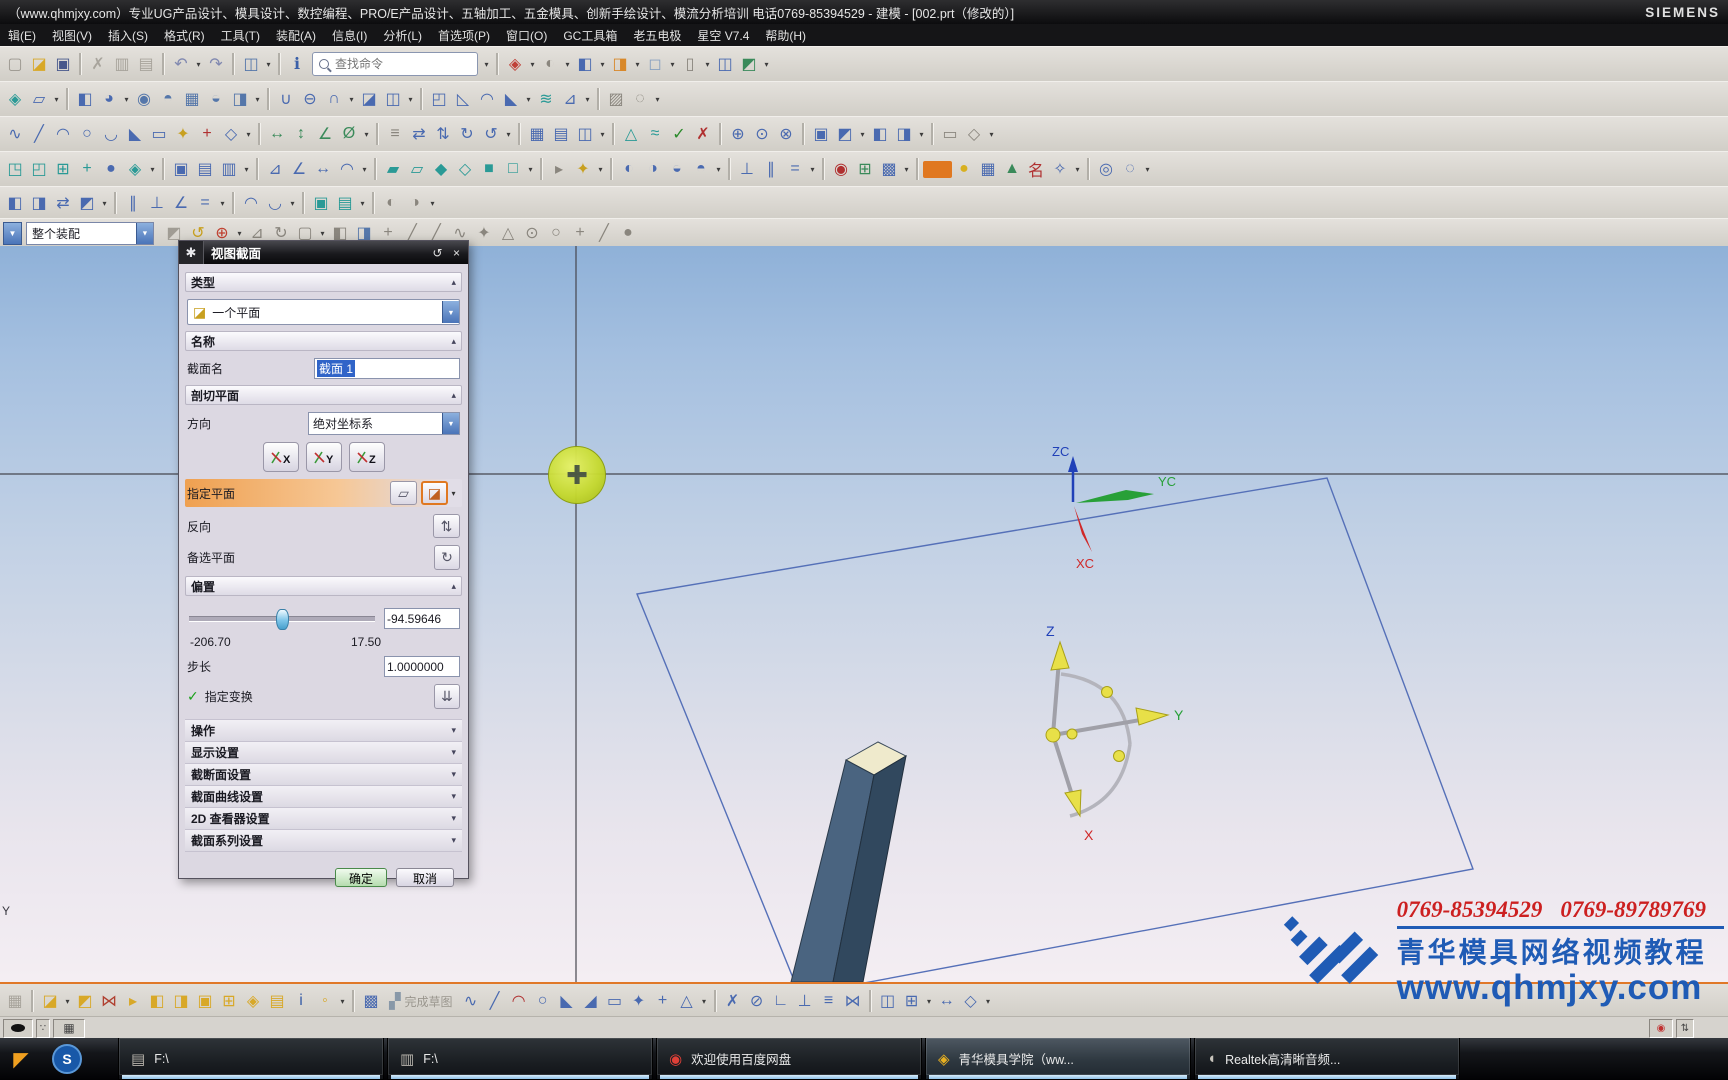  What do you see at coordinates (72, 35) in the screenshot?
I see `menu-item: 视图(V)` at bounding box center [72, 35].